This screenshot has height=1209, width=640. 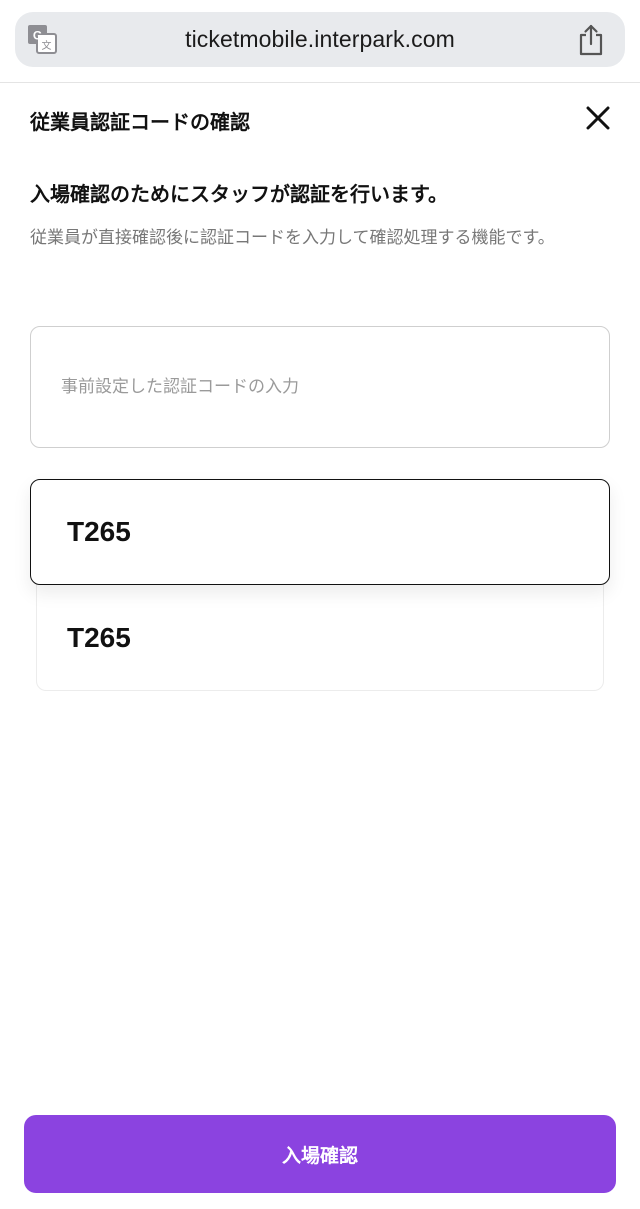 I want to click on page-title: 従業員認証コードの確認, so click(x=140, y=122).